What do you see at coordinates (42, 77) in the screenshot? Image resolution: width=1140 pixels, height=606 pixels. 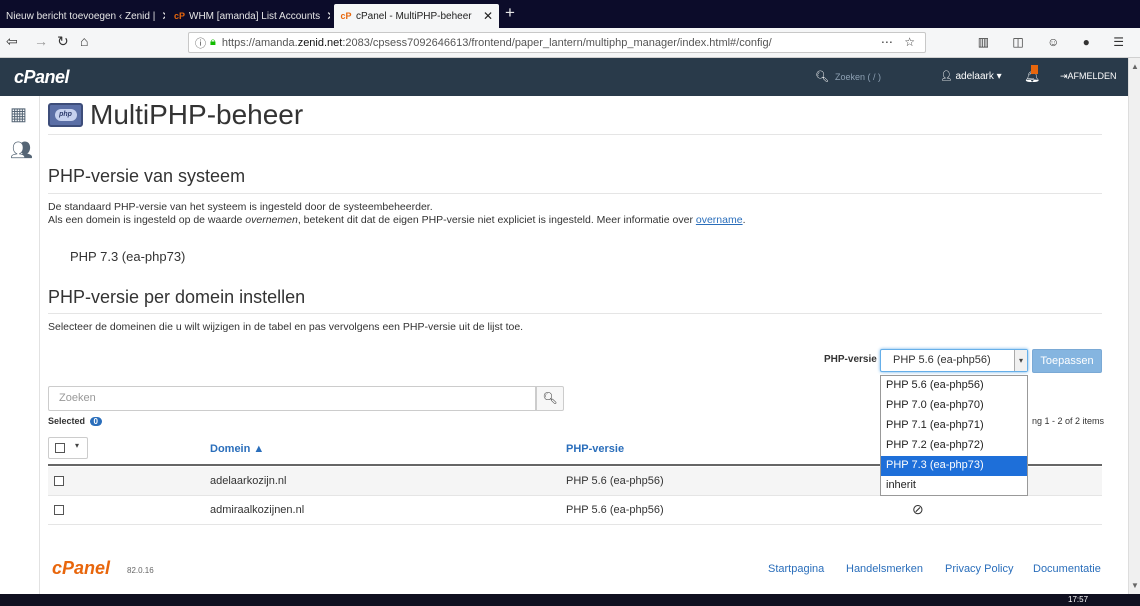 I see `cpanel-logo: cPanel` at bounding box center [42, 77].